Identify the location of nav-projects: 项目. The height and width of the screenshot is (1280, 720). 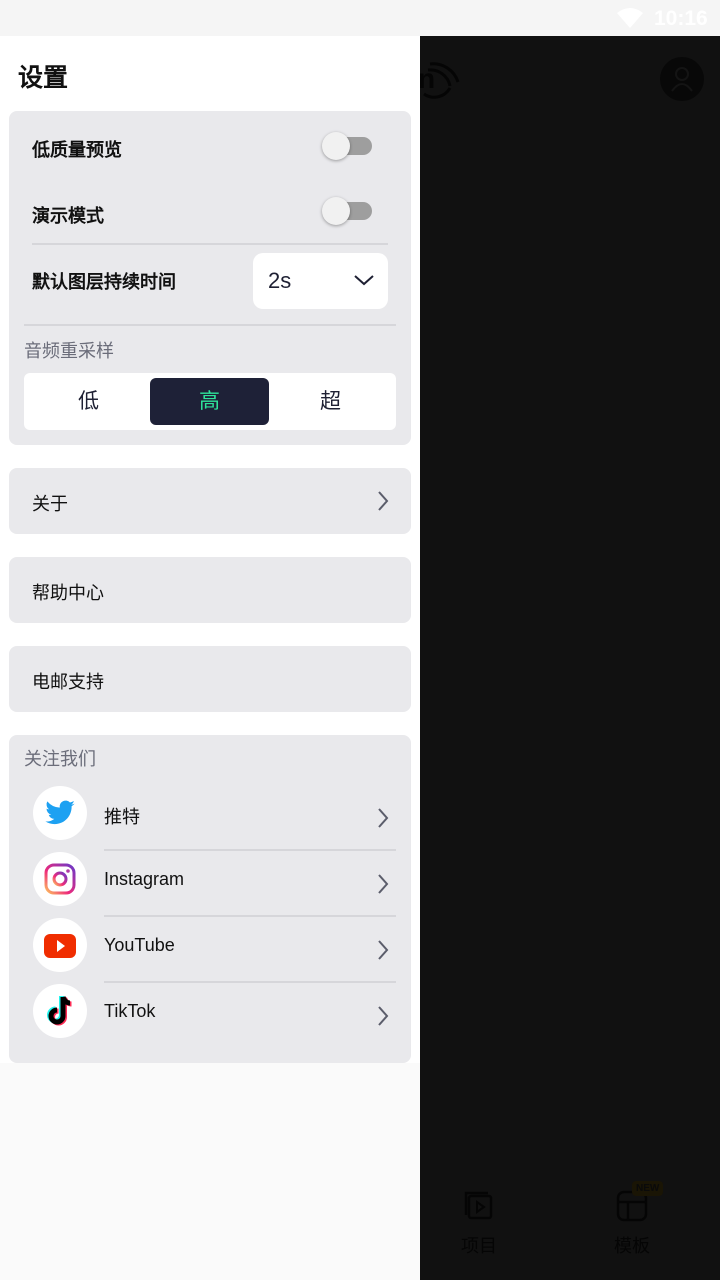
(479, 1224).